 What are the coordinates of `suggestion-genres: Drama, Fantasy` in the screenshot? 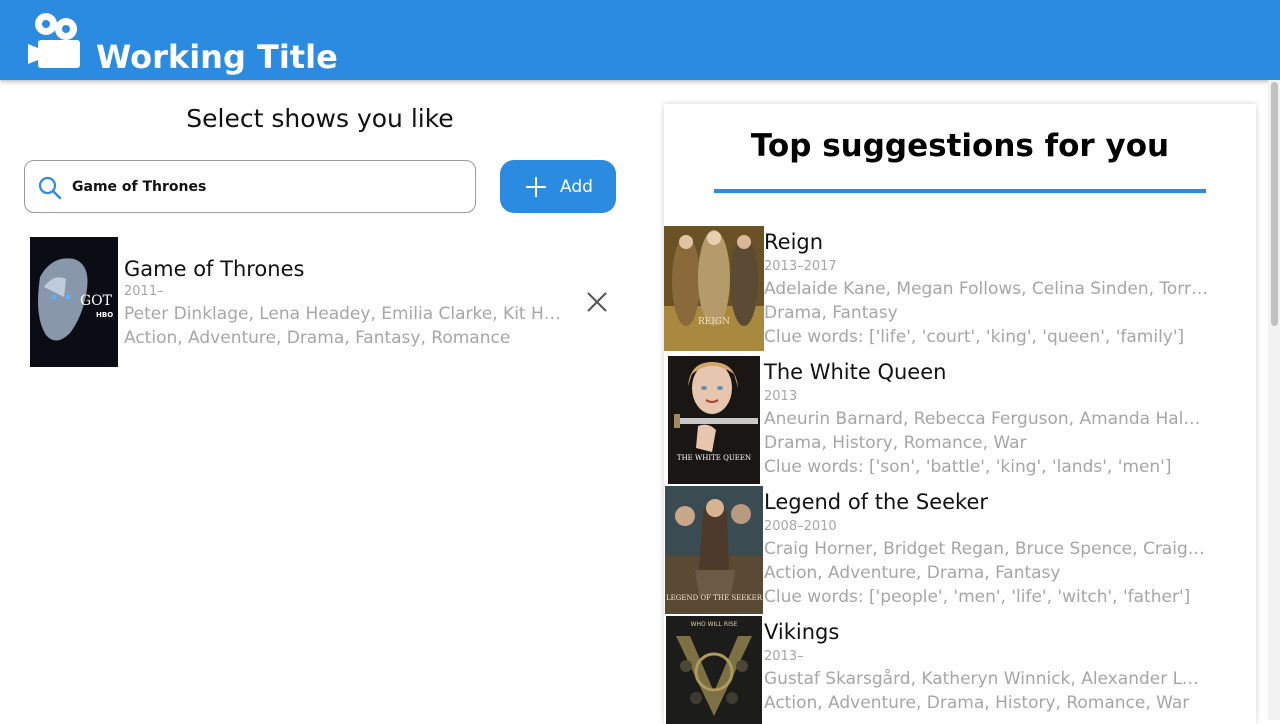 It's located at (831, 313).